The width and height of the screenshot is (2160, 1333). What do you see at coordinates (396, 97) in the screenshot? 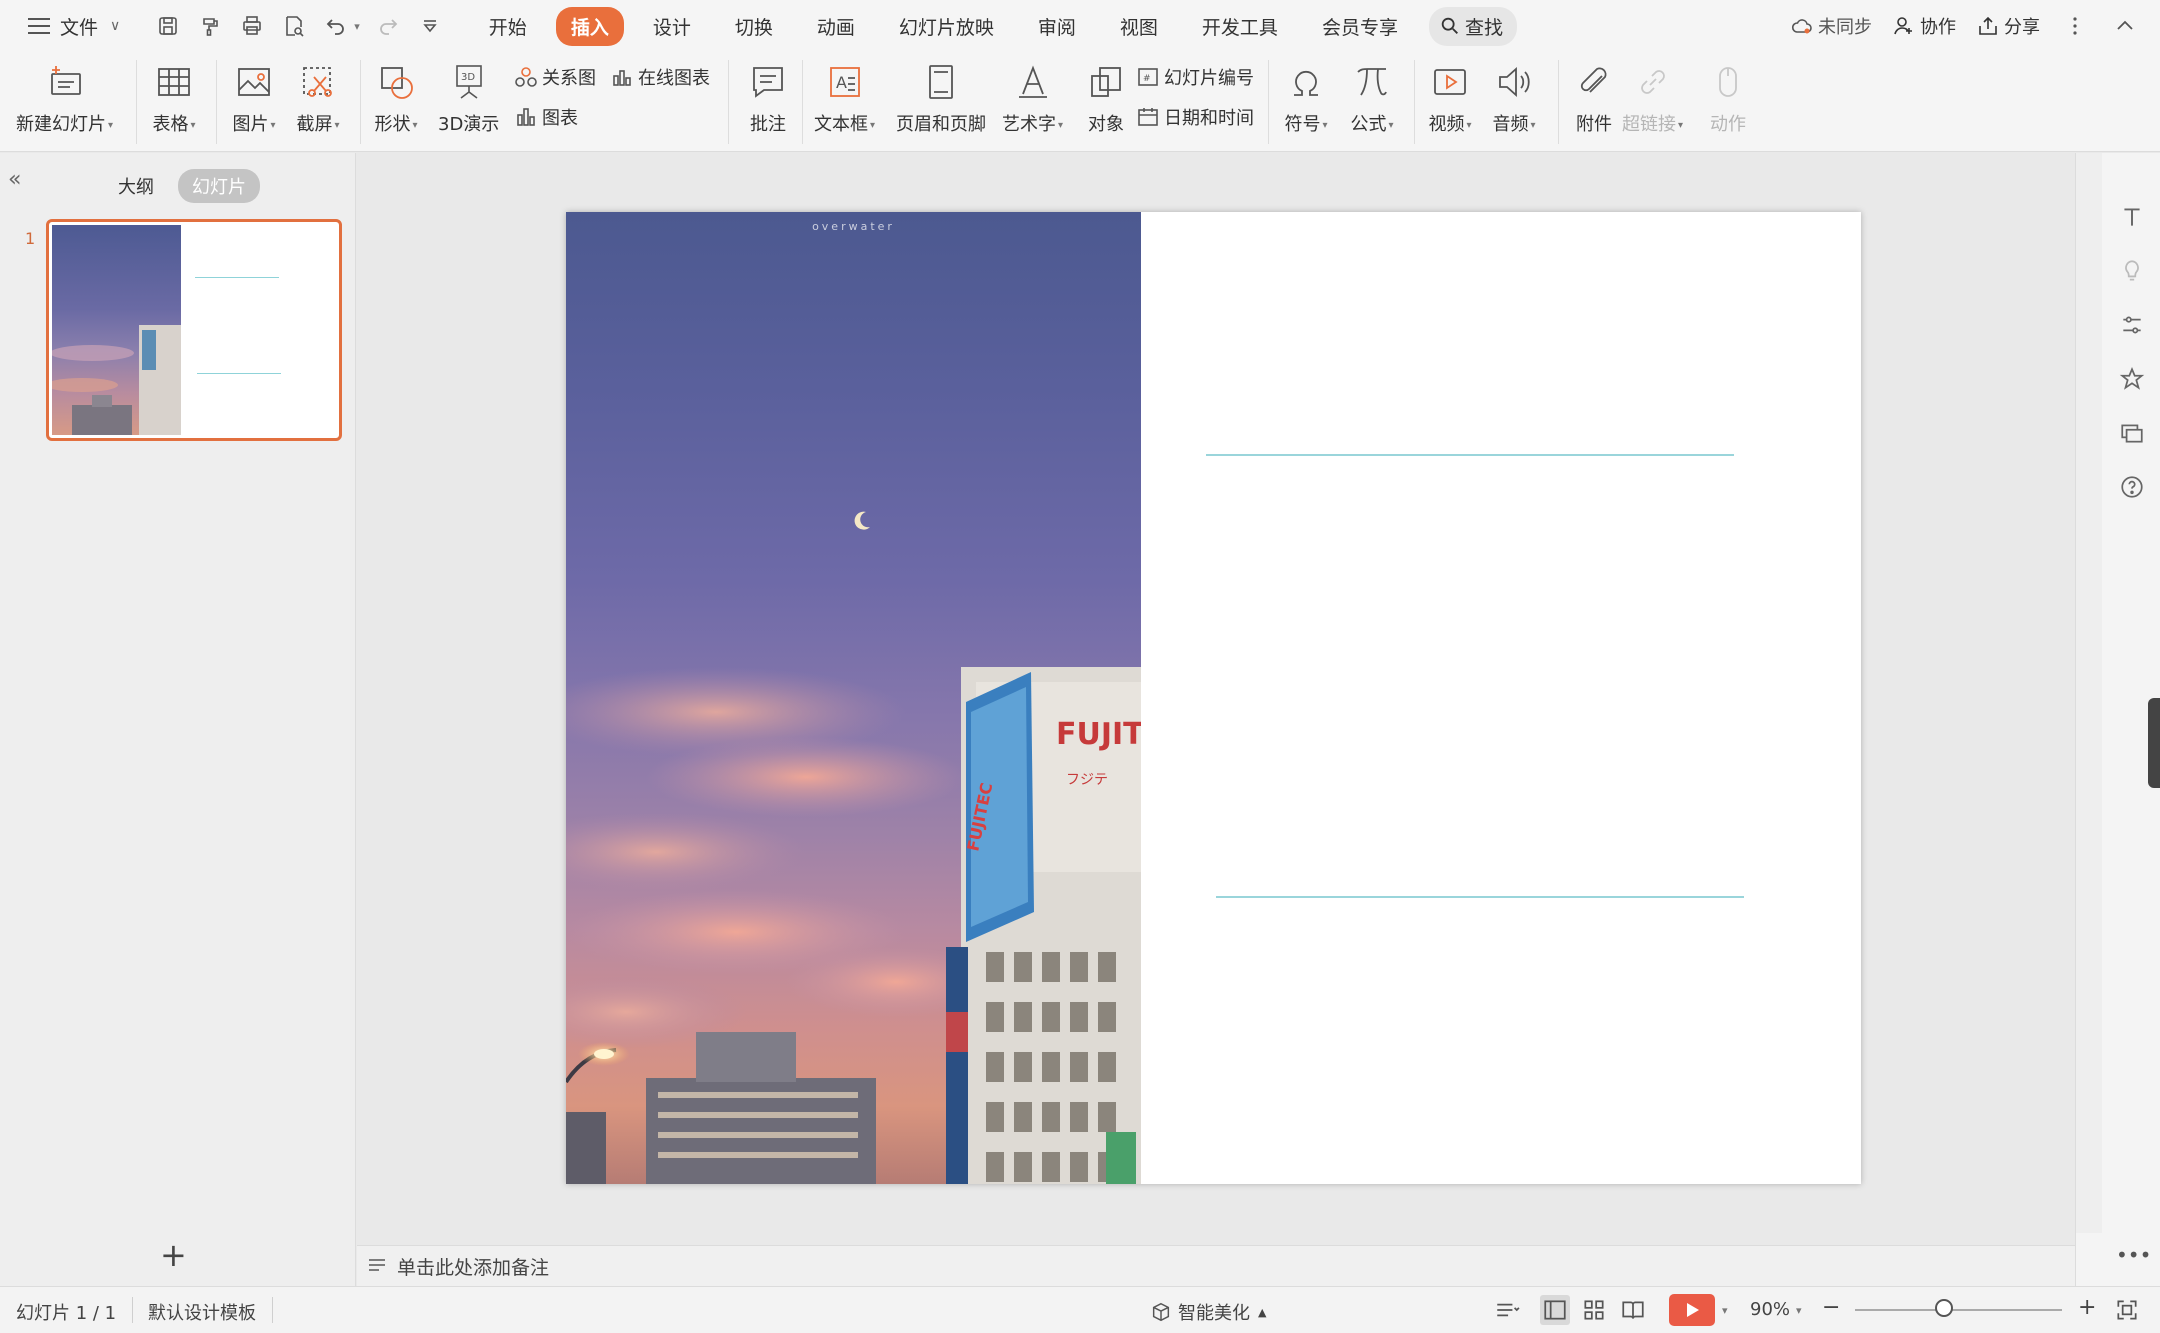
I see `shape-button: 形状 ▾` at bounding box center [396, 97].